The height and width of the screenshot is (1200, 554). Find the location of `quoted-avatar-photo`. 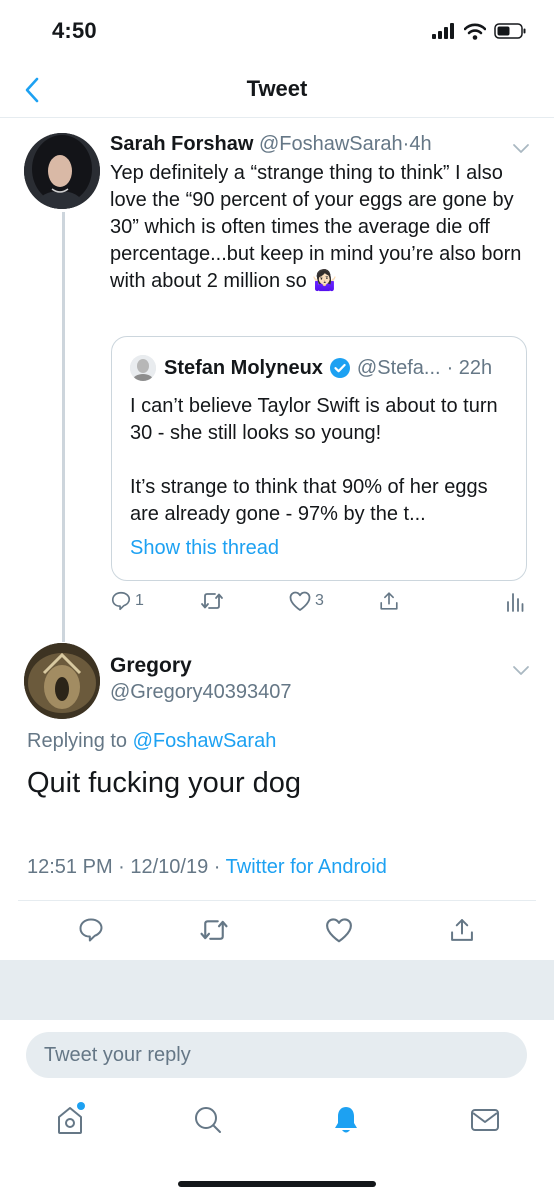

quoted-avatar-photo is located at coordinates (143, 368).